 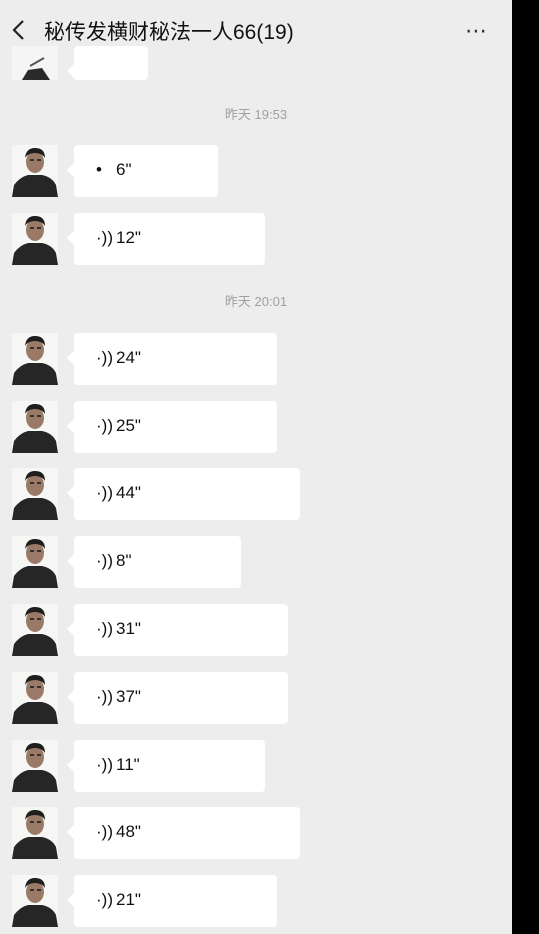 I want to click on voice-bubble: ·)) 44", so click(x=183, y=494).